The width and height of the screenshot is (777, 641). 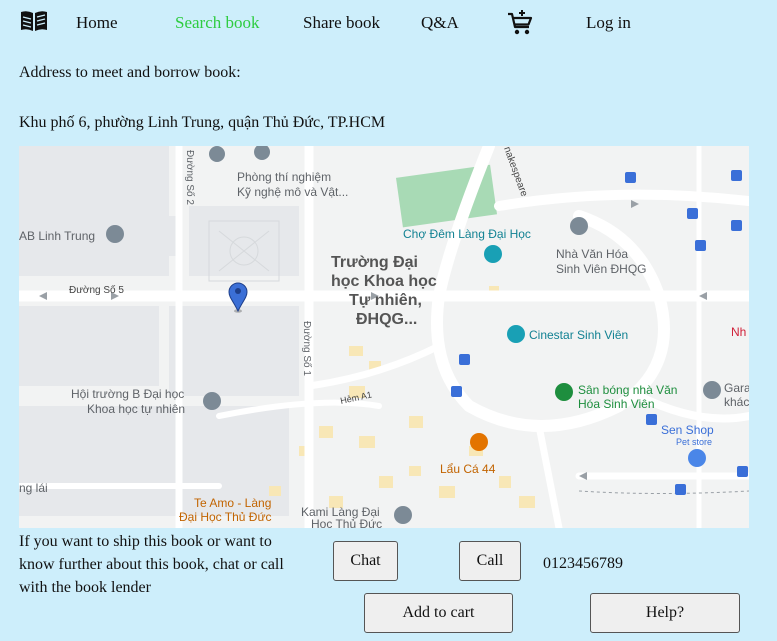 What do you see at coordinates (468, 469) in the screenshot?
I see `map-label: Lẩu Cá 44` at bounding box center [468, 469].